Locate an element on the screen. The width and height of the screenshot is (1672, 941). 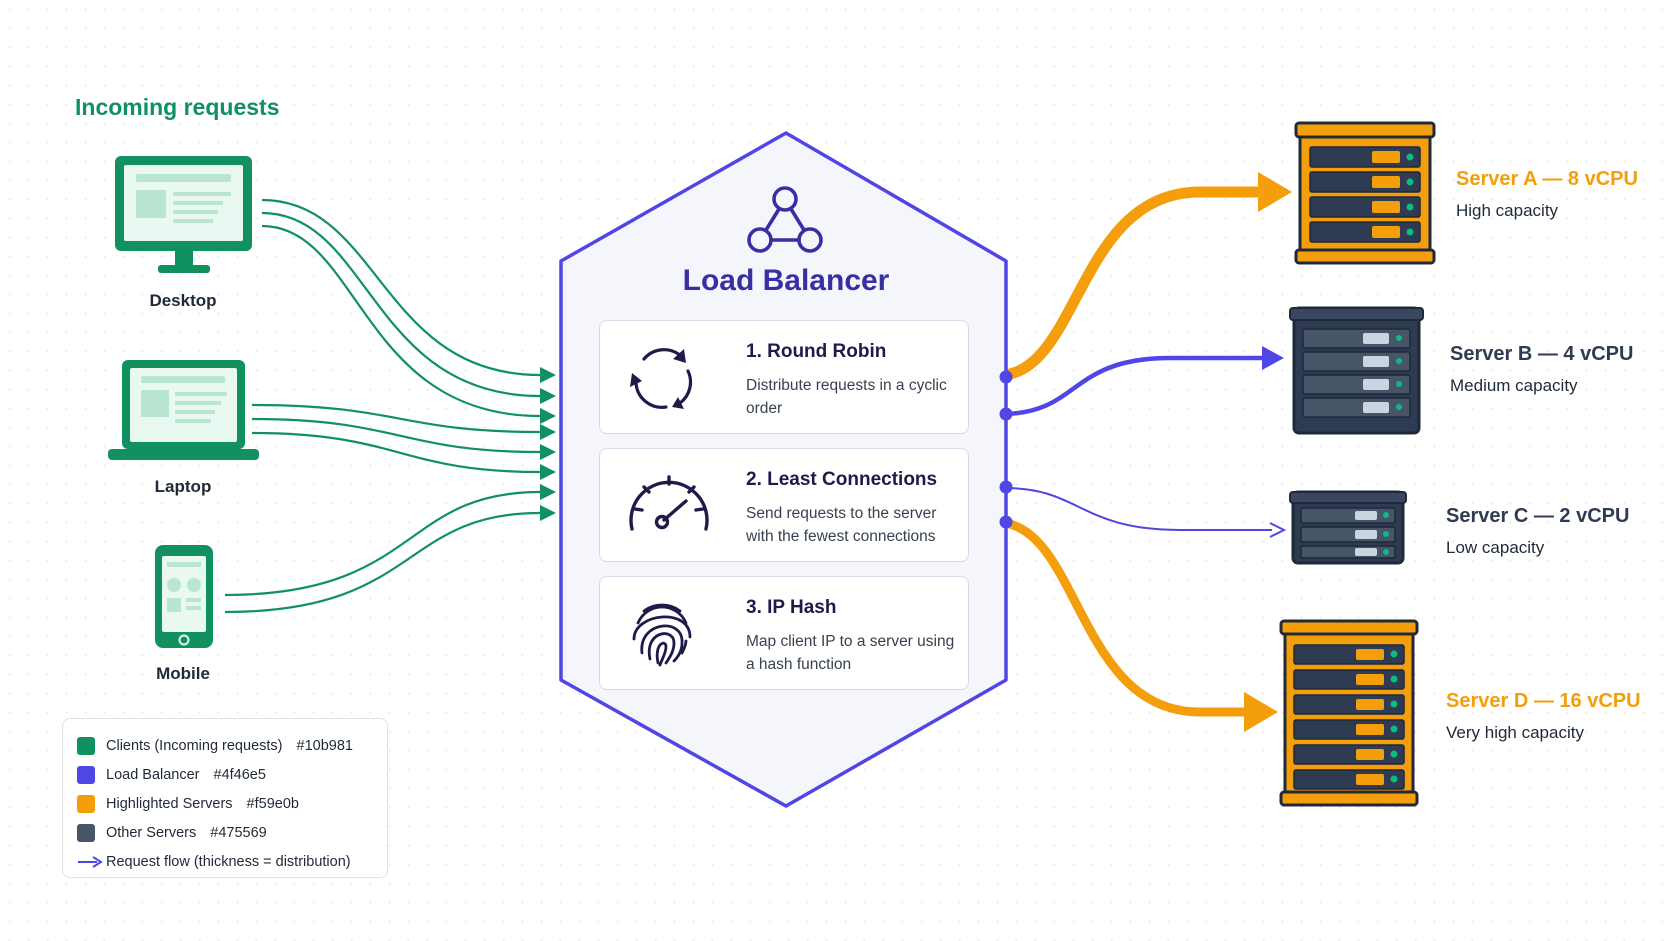
legend-swatch-load-balancer is located at coordinates (86, 774).